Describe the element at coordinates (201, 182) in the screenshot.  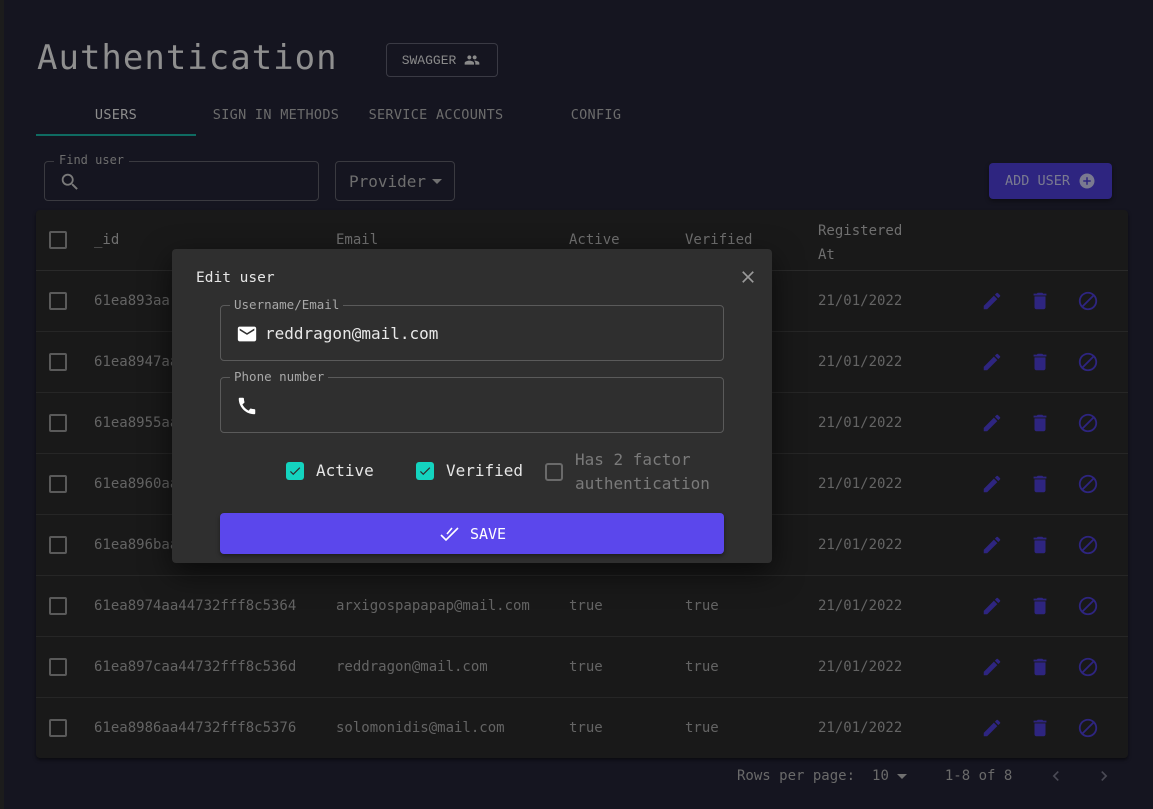
I see `find-user-input` at that location.